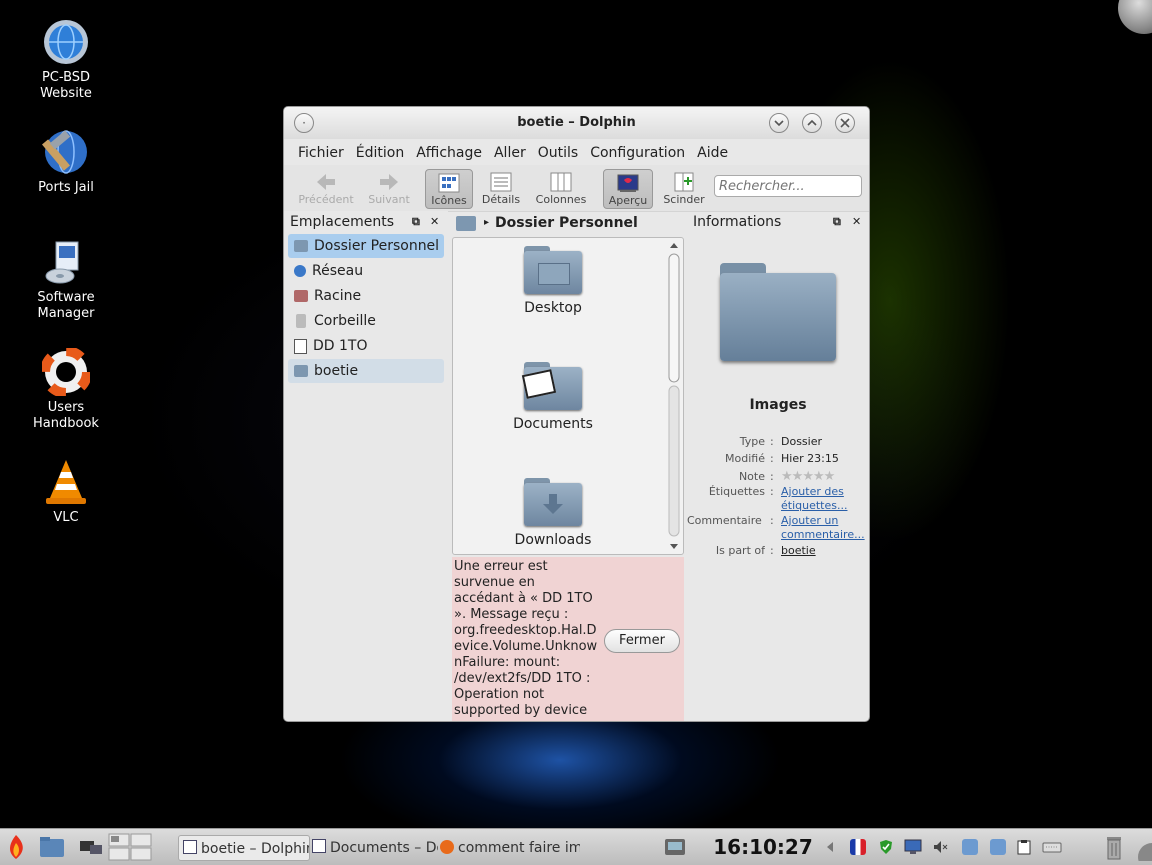  I want to click on back-button: Précédent, so click(326, 189).